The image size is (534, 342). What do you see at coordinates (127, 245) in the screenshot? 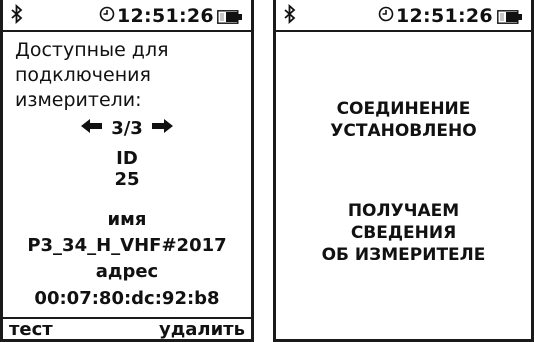
I see `name-value: P3_34_H_VHF#2017` at bounding box center [127, 245].